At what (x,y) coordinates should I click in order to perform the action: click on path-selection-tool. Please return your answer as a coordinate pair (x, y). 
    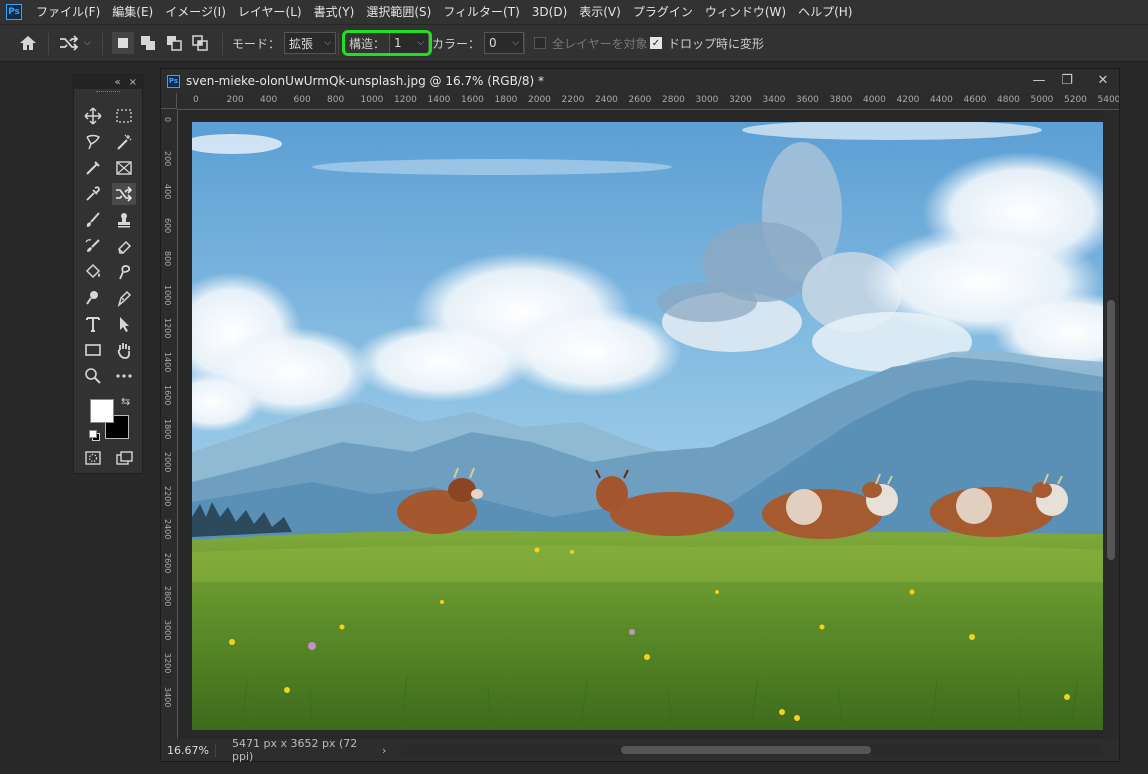
    Looking at the image, I should click on (124, 324).